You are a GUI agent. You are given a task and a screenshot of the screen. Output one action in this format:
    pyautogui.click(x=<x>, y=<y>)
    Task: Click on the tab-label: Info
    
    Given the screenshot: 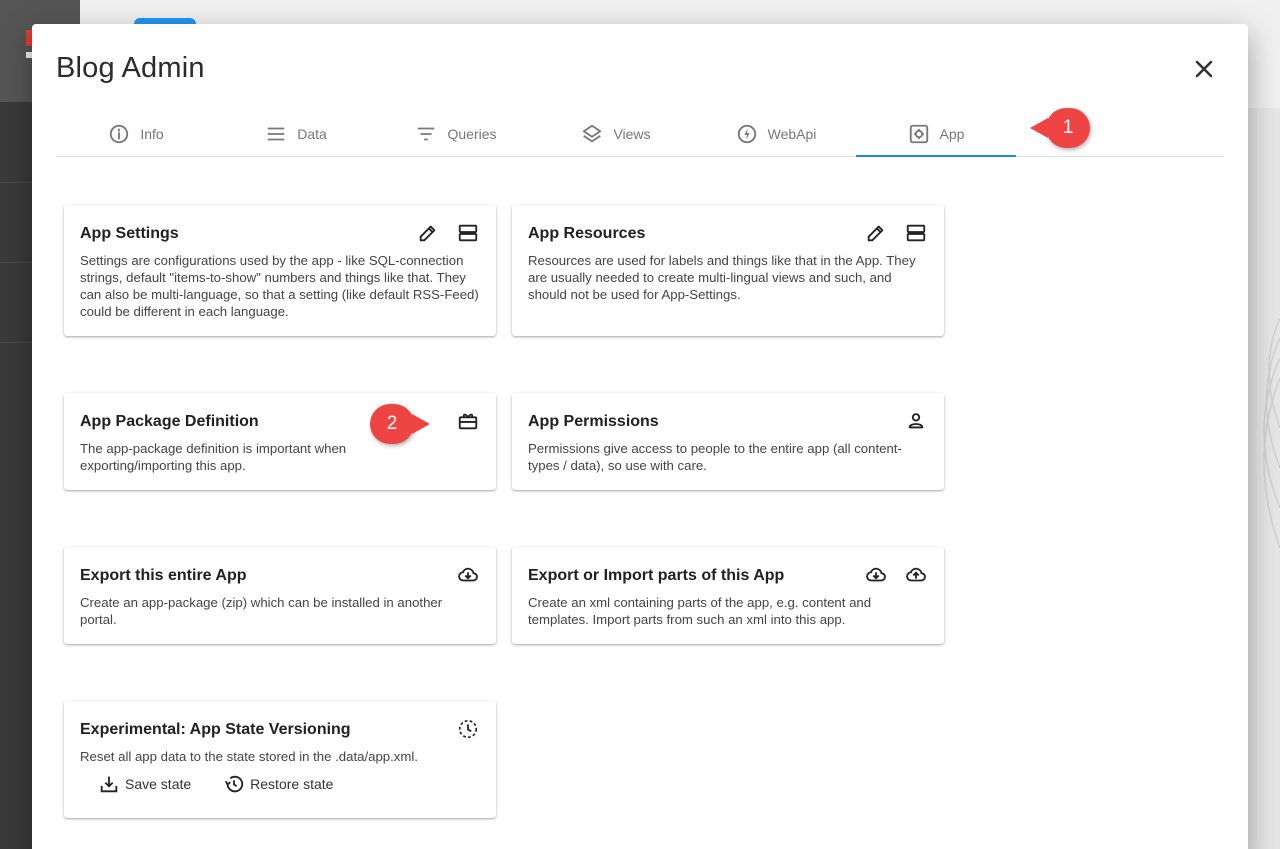 What is the action you would take?
    pyautogui.click(x=152, y=134)
    